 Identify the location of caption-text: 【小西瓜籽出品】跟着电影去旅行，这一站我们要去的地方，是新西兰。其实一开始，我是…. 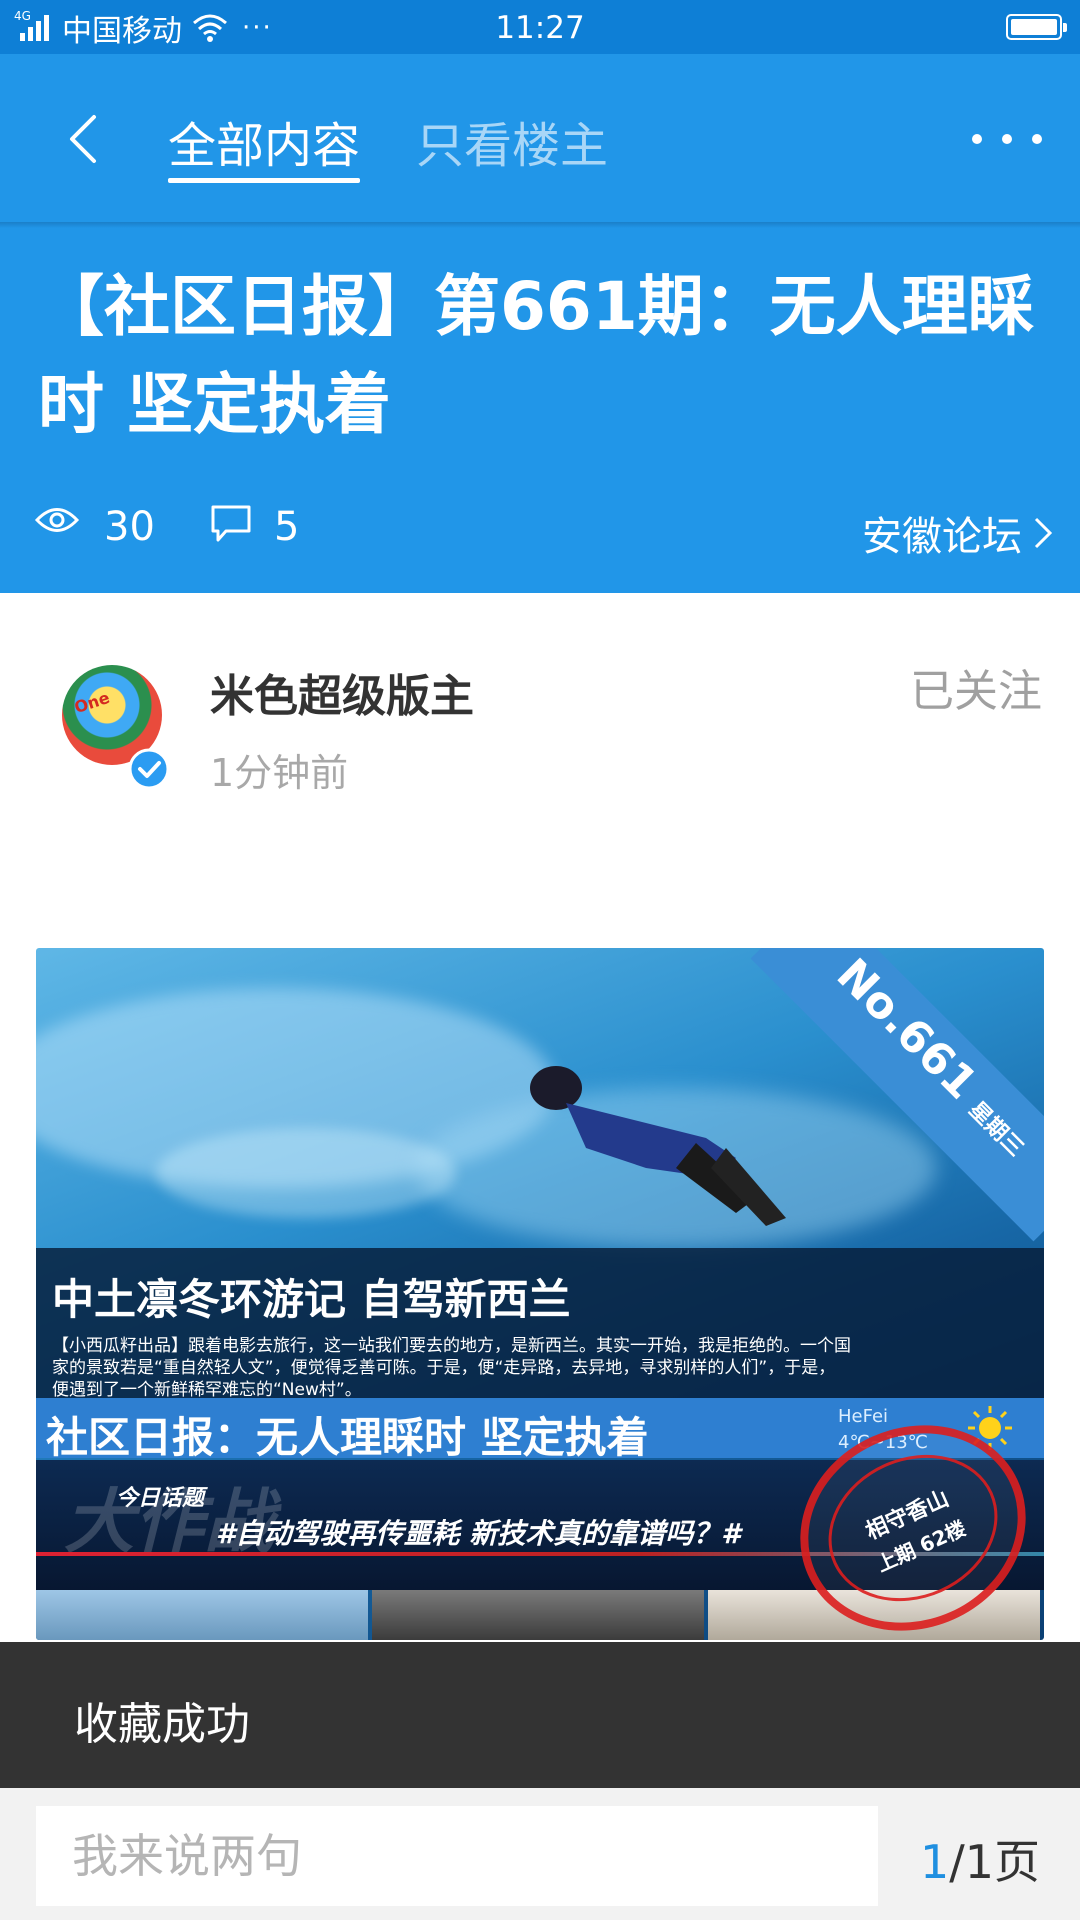
(451, 1368).